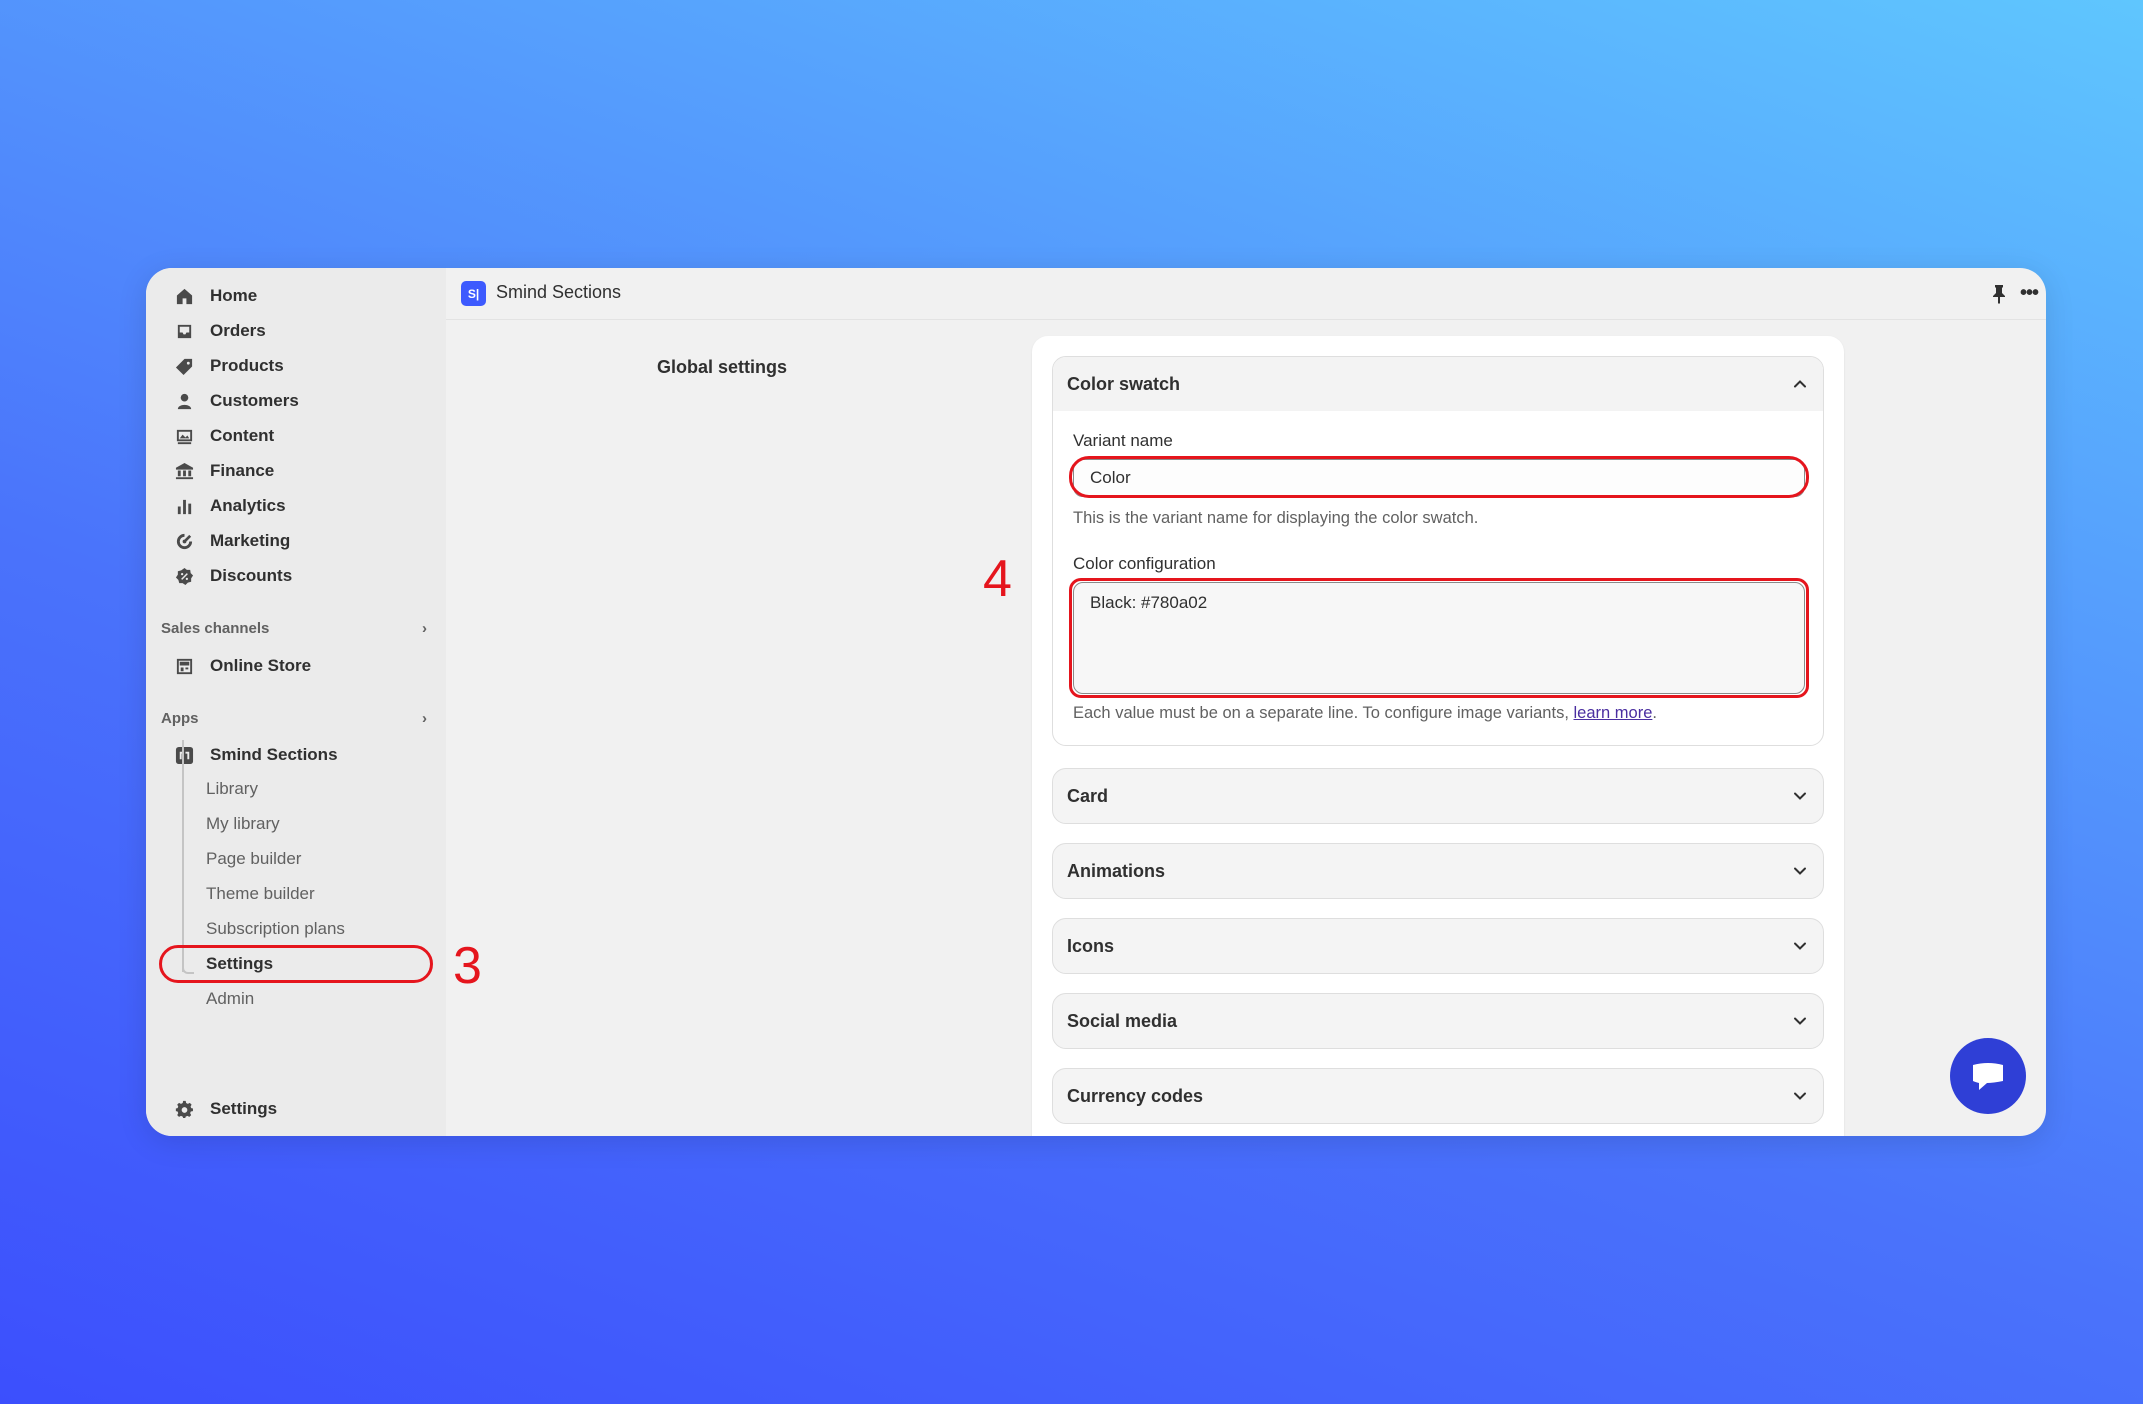  What do you see at coordinates (232, 789) in the screenshot?
I see `sidebar-subitem-library: Library` at bounding box center [232, 789].